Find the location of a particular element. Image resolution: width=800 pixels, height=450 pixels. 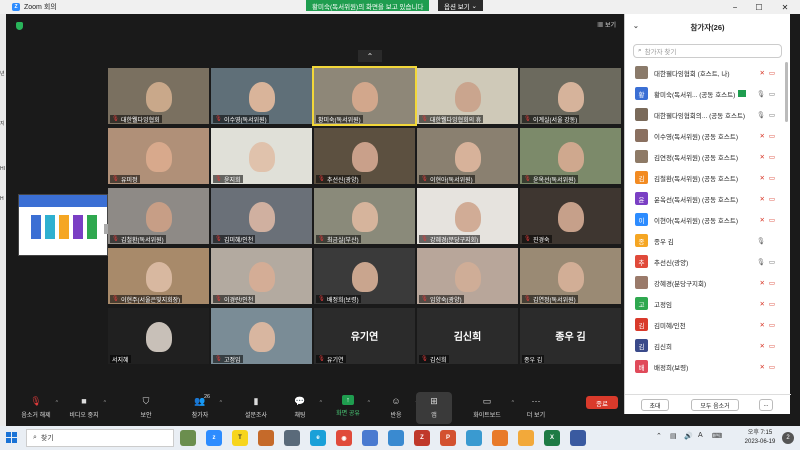

video-tile: 🎙 임양숙(광양) is located at coordinates (467, 276).